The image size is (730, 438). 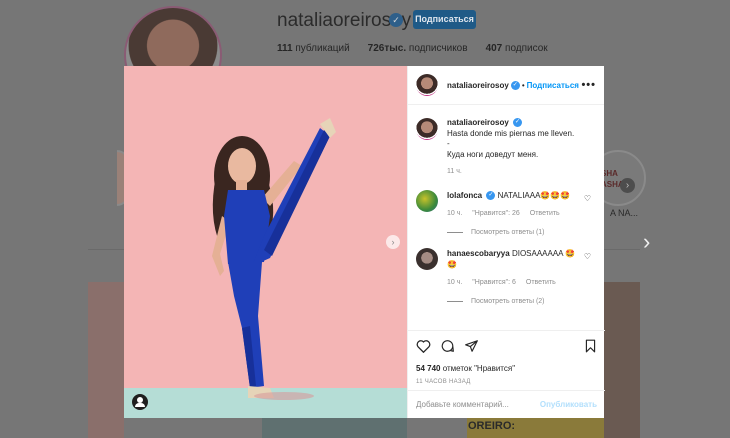 I want to click on highlights-next-icon: ›, so click(x=627, y=185).